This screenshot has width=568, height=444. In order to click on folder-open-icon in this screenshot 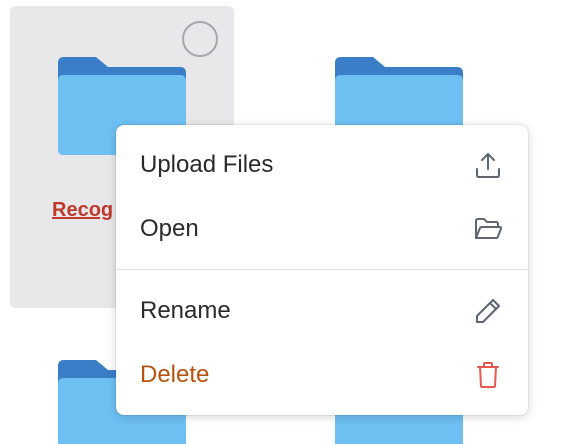, I will do `click(488, 229)`.